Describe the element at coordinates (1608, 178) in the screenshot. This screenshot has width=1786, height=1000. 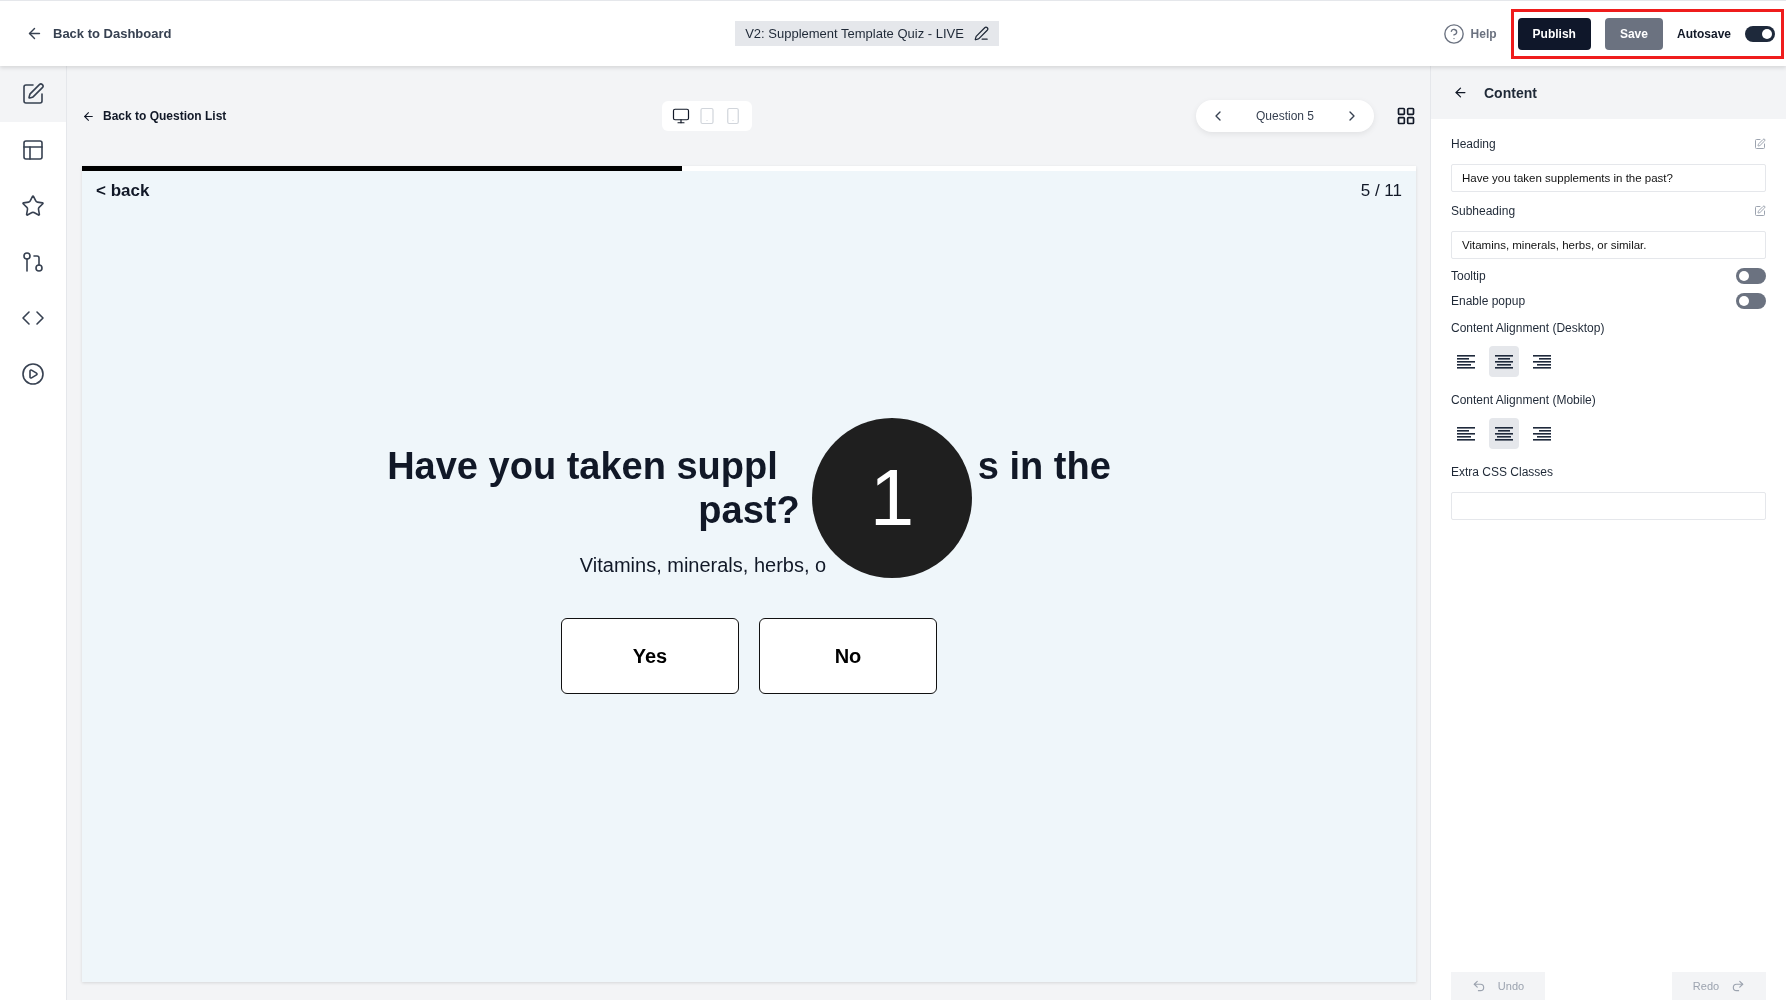
I see `text-field: Have you taken supplements in the past?` at that location.